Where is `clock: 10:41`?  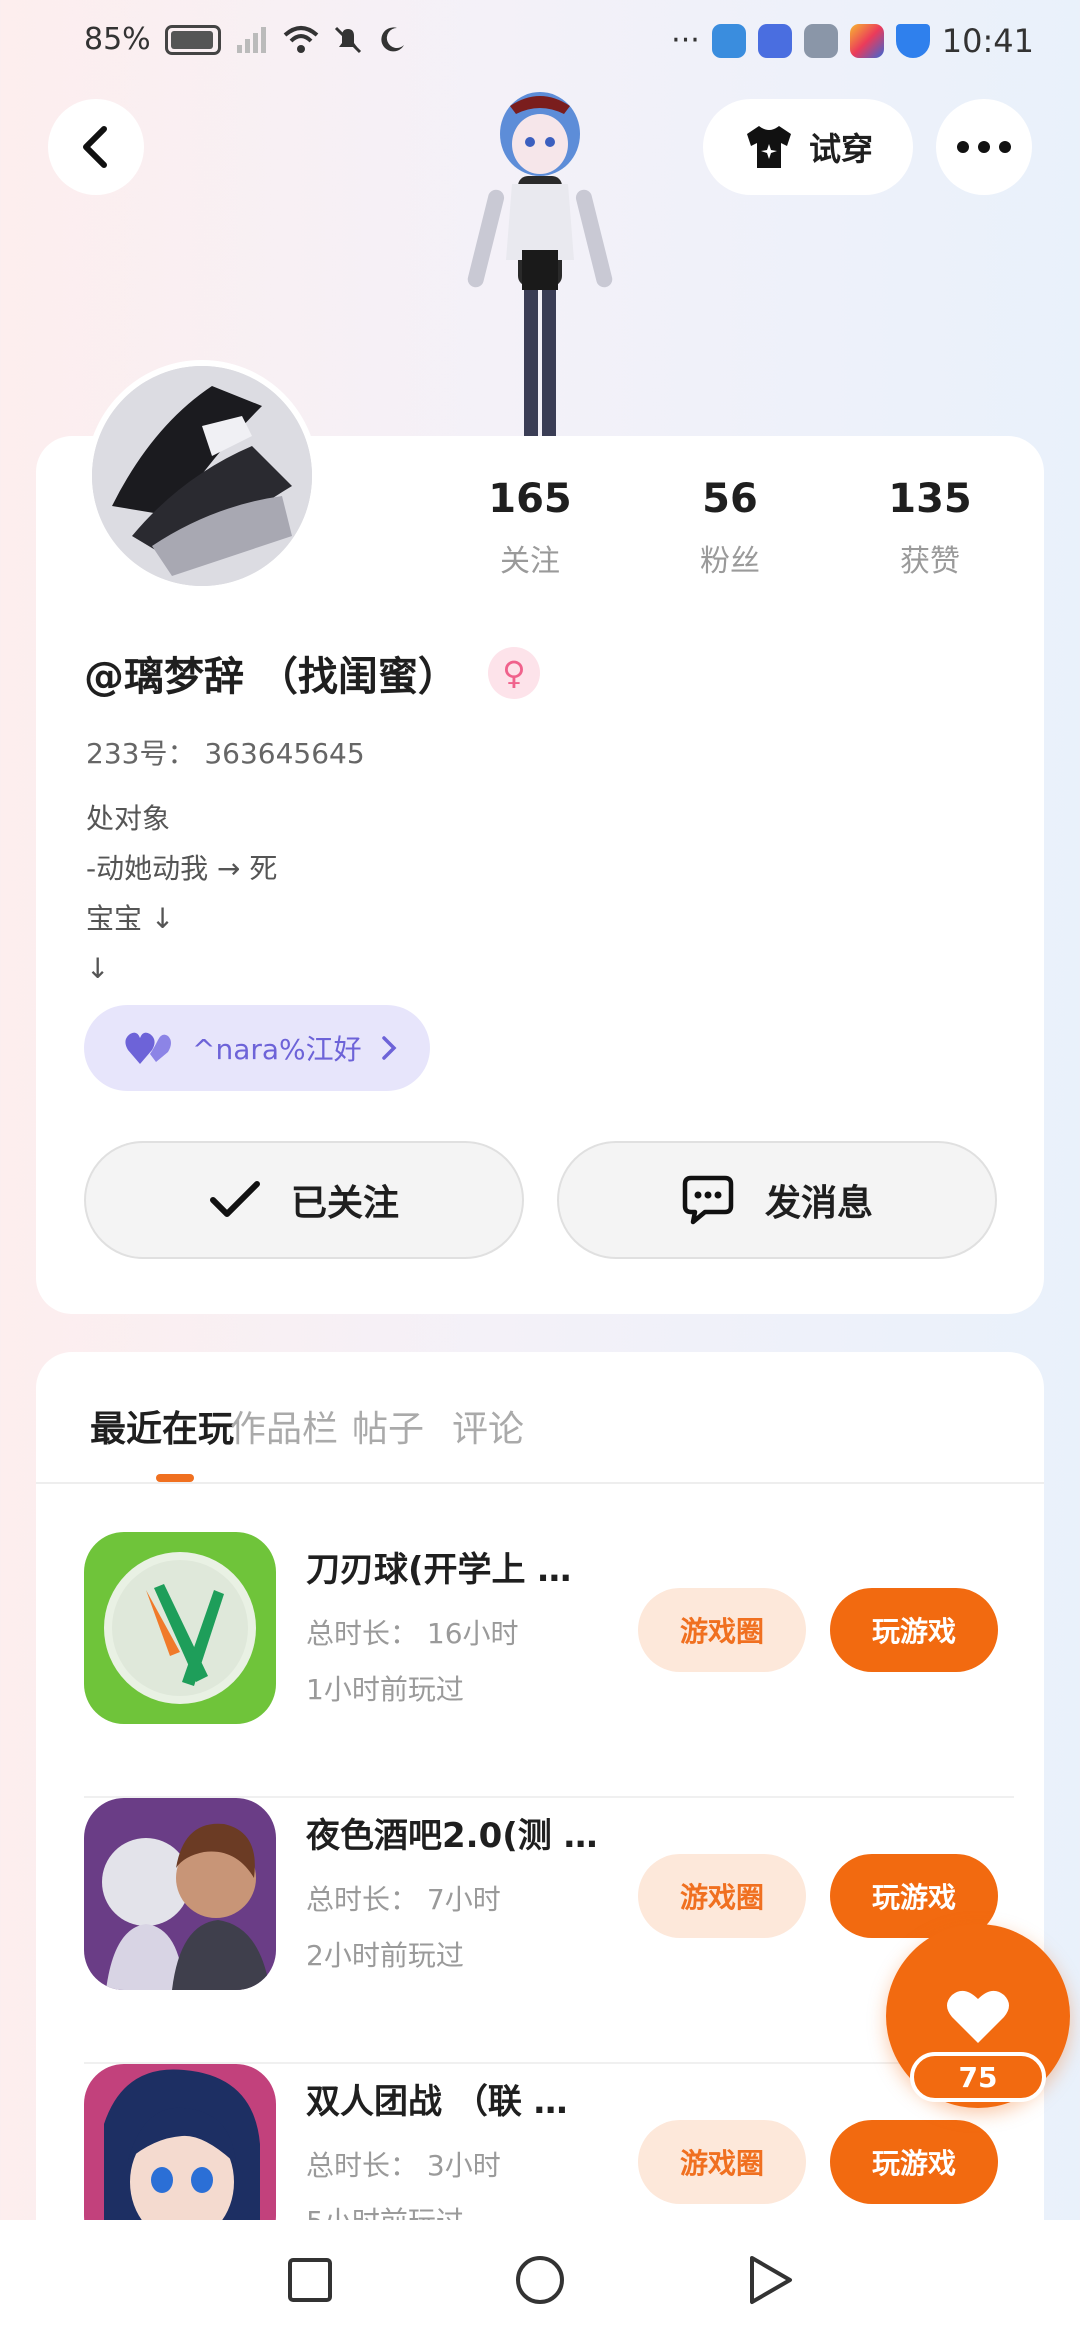 clock: 10:41 is located at coordinates (987, 41).